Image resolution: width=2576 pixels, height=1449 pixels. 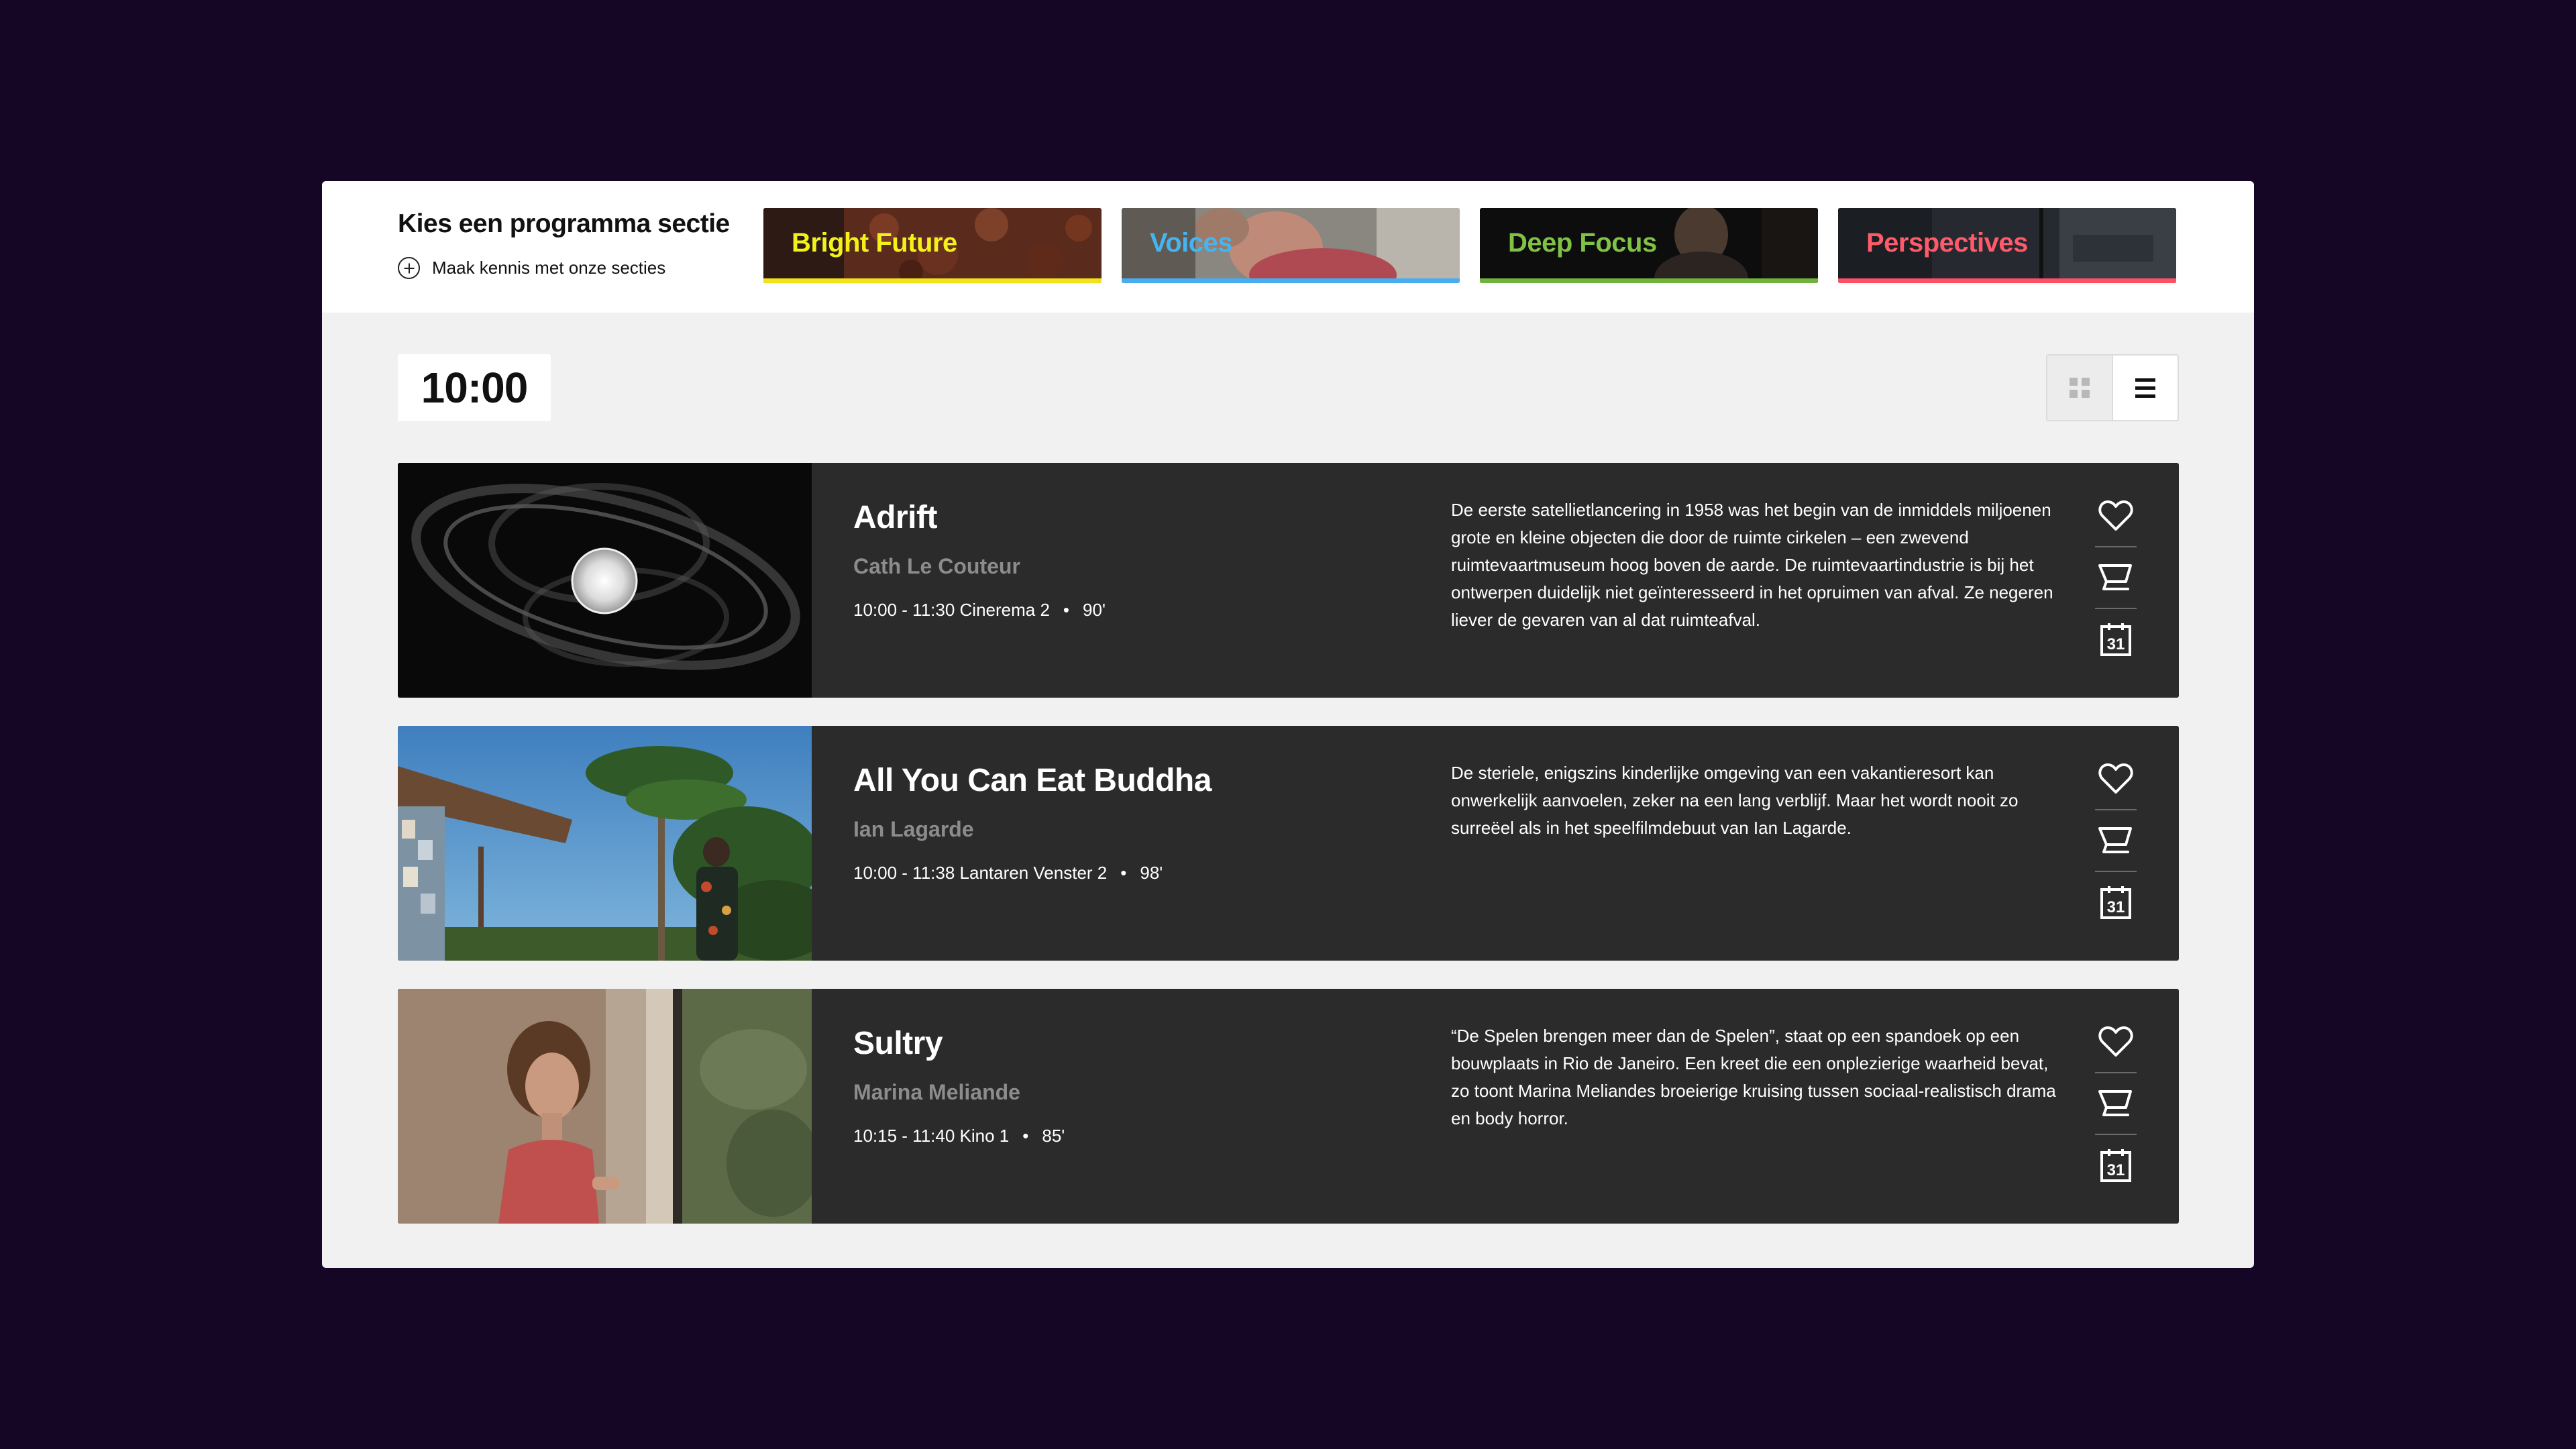 I want to click on section-underline-bright-future, so click(x=932, y=280).